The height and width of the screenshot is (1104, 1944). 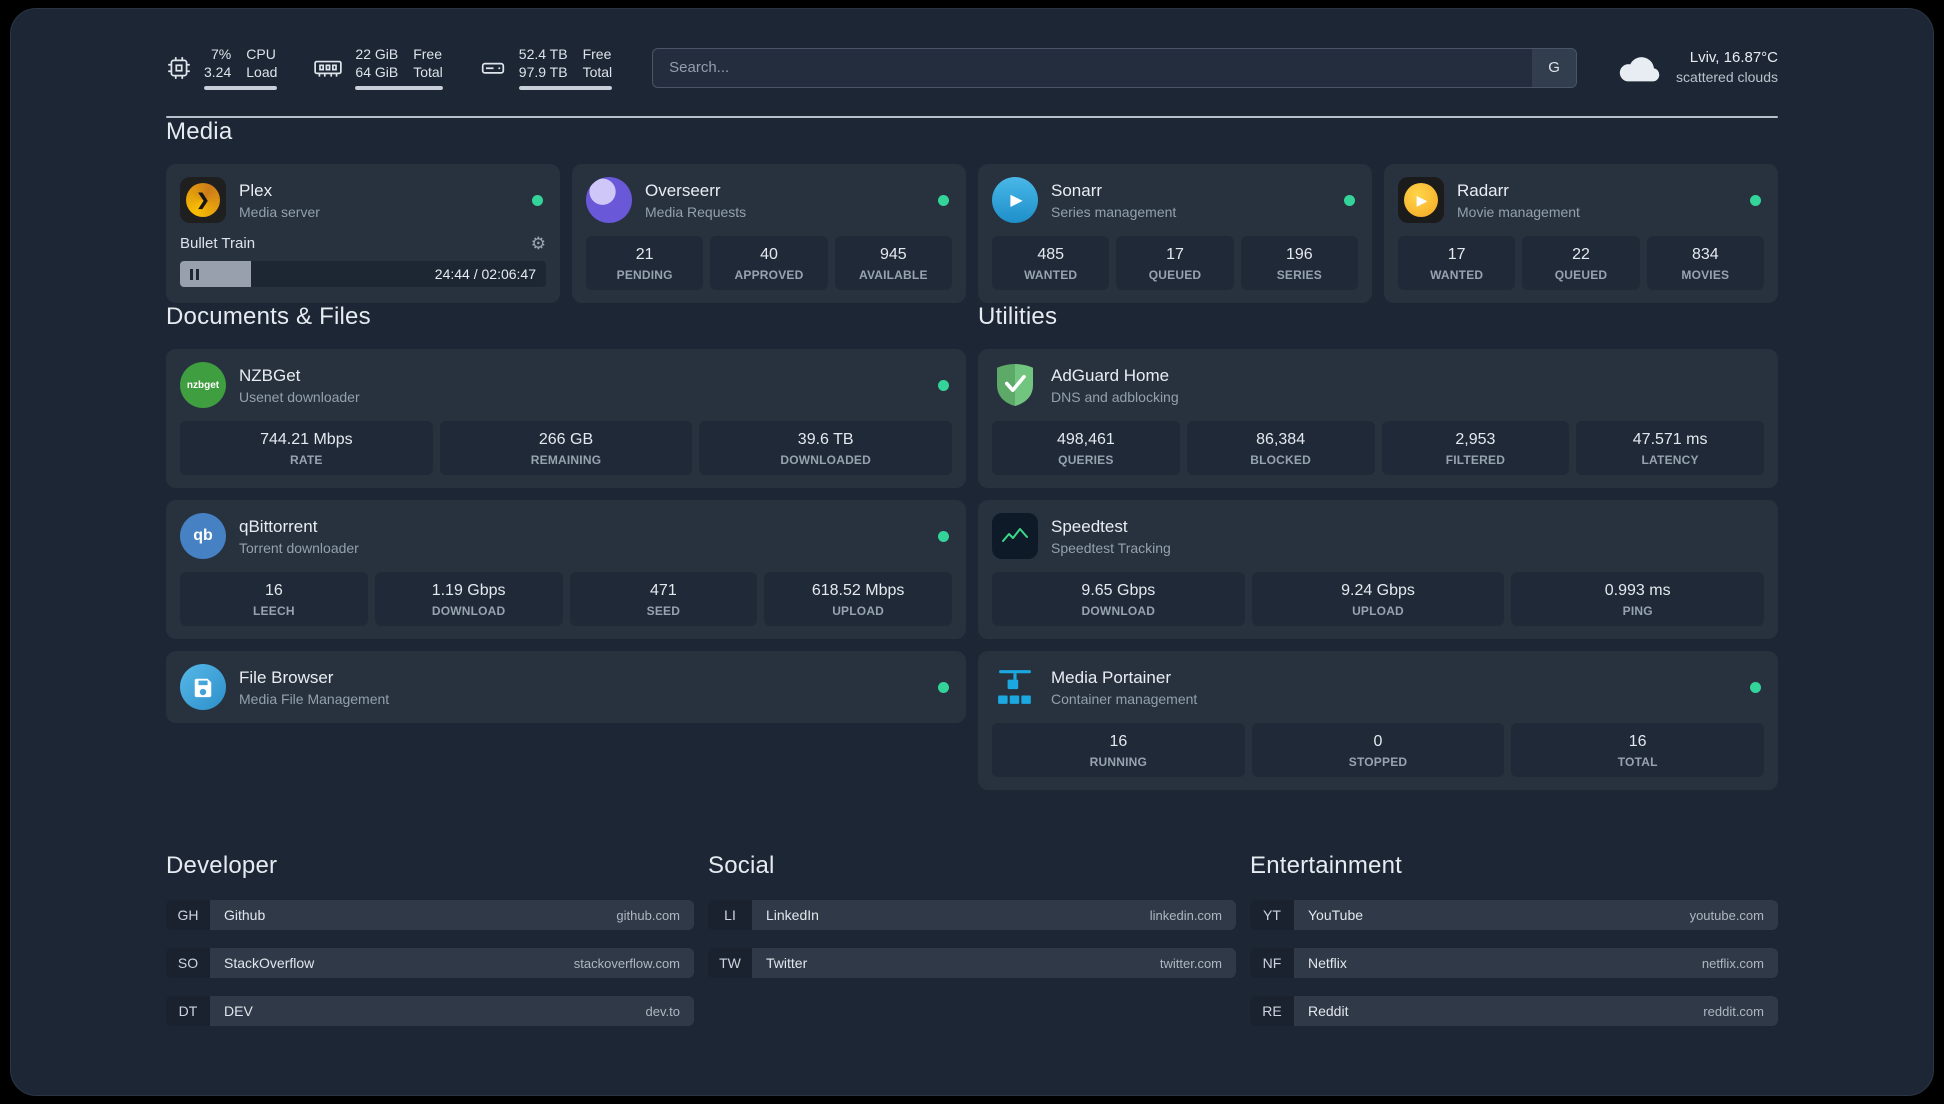 What do you see at coordinates (648, 915) in the screenshot?
I see `bookmark-url: github.com` at bounding box center [648, 915].